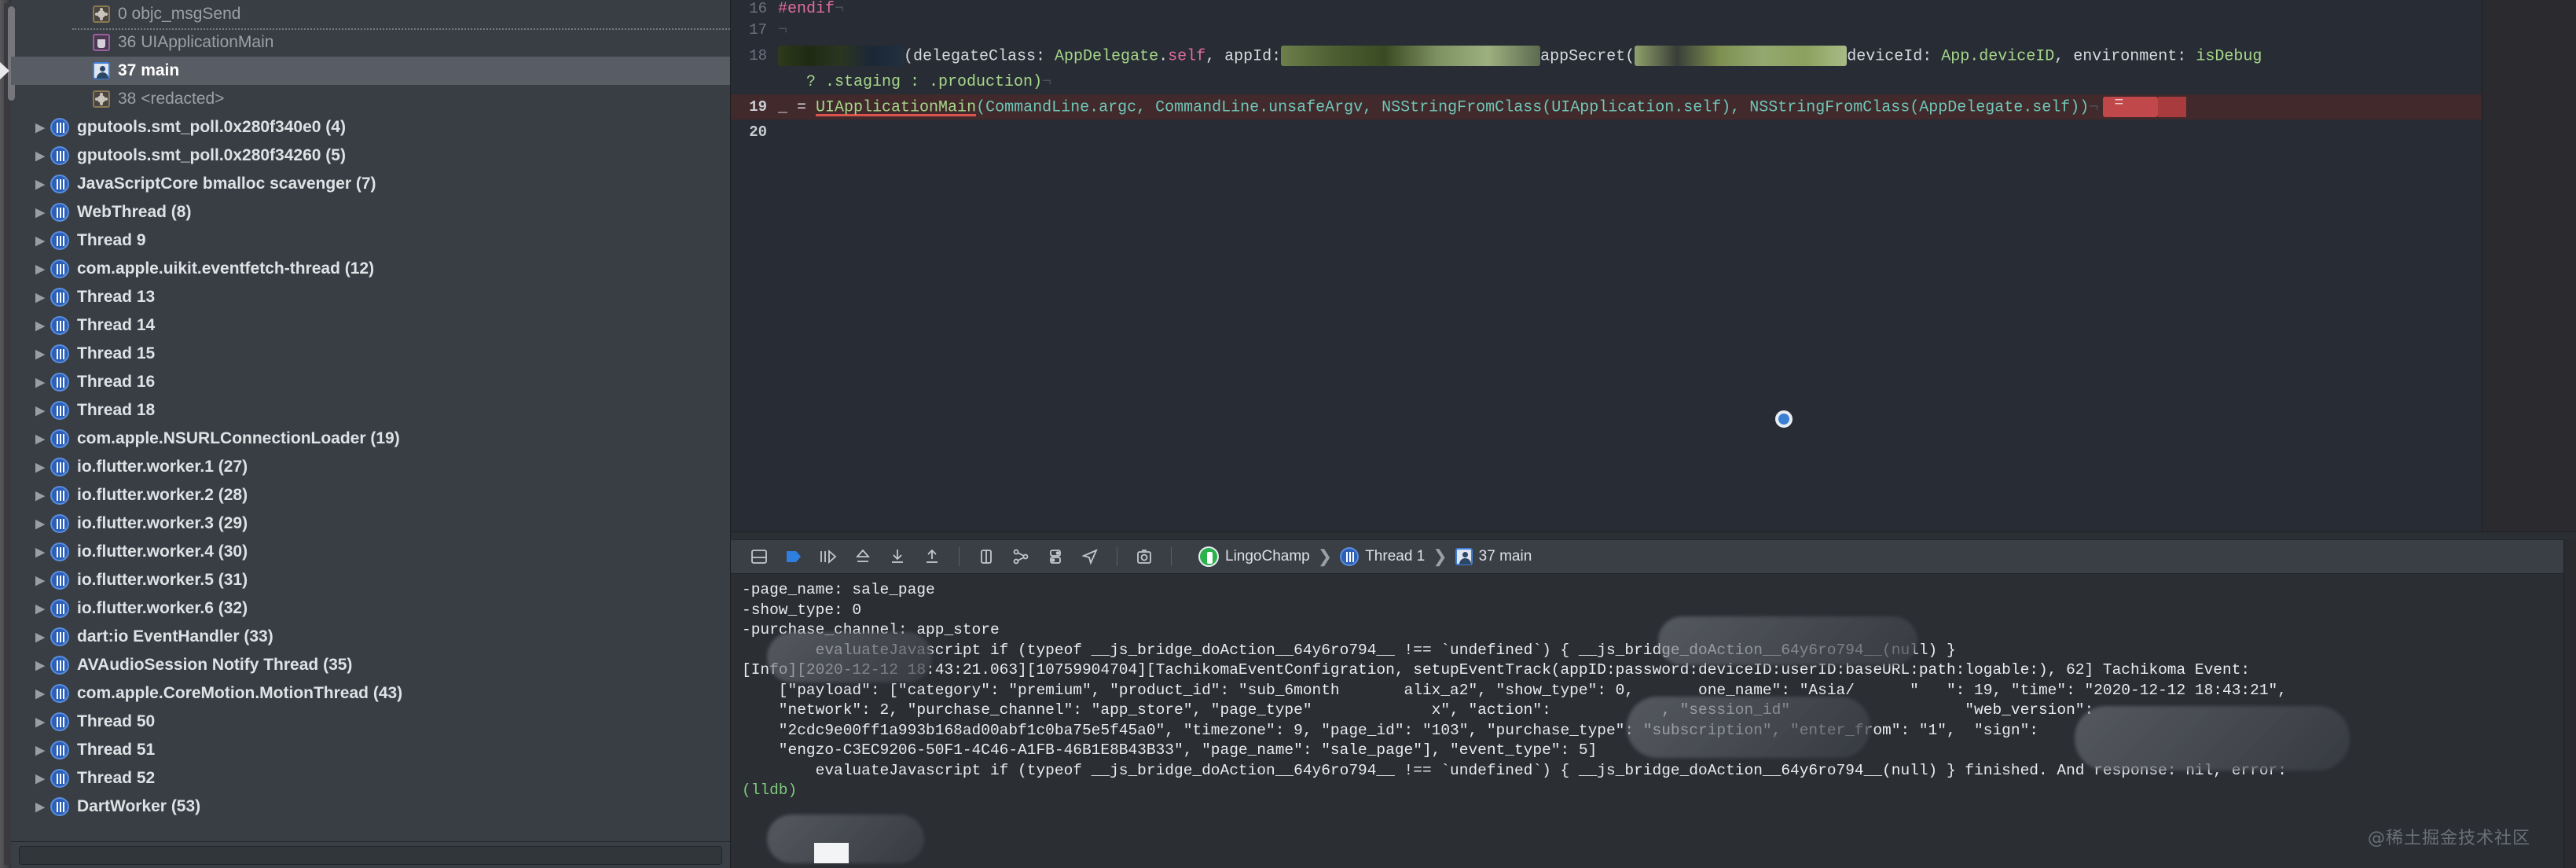 This screenshot has width=2576, height=868. Describe the element at coordinates (1653, 29) in the screenshot. I see `code-line: 17 ¬` at that location.